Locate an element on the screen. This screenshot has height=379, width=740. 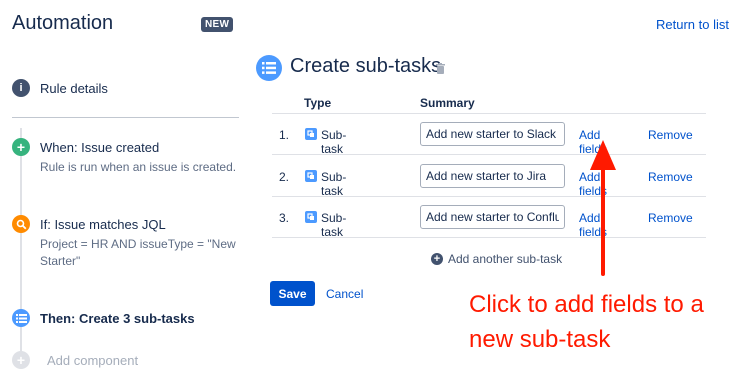
column-header-type: Type is located at coordinates (318, 103).